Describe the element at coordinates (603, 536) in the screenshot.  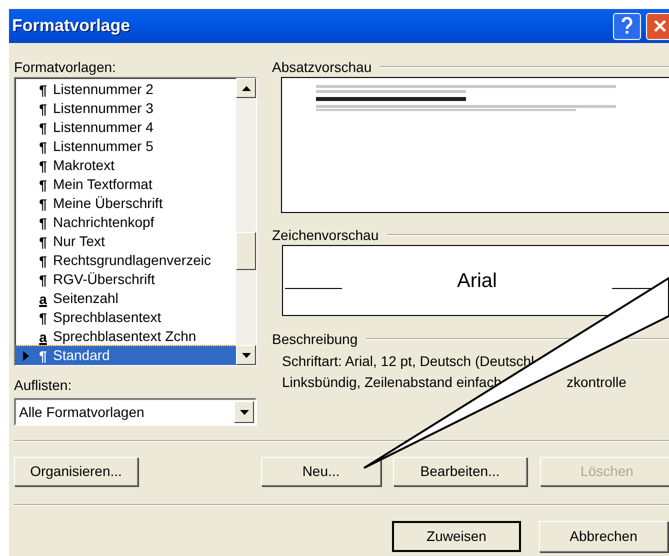
I see `dialog-button: Abbrechen` at that location.